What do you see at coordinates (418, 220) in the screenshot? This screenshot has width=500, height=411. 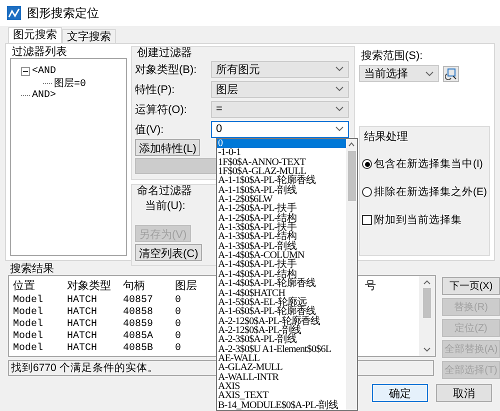 I see `option-label: 附加到当前选择集` at bounding box center [418, 220].